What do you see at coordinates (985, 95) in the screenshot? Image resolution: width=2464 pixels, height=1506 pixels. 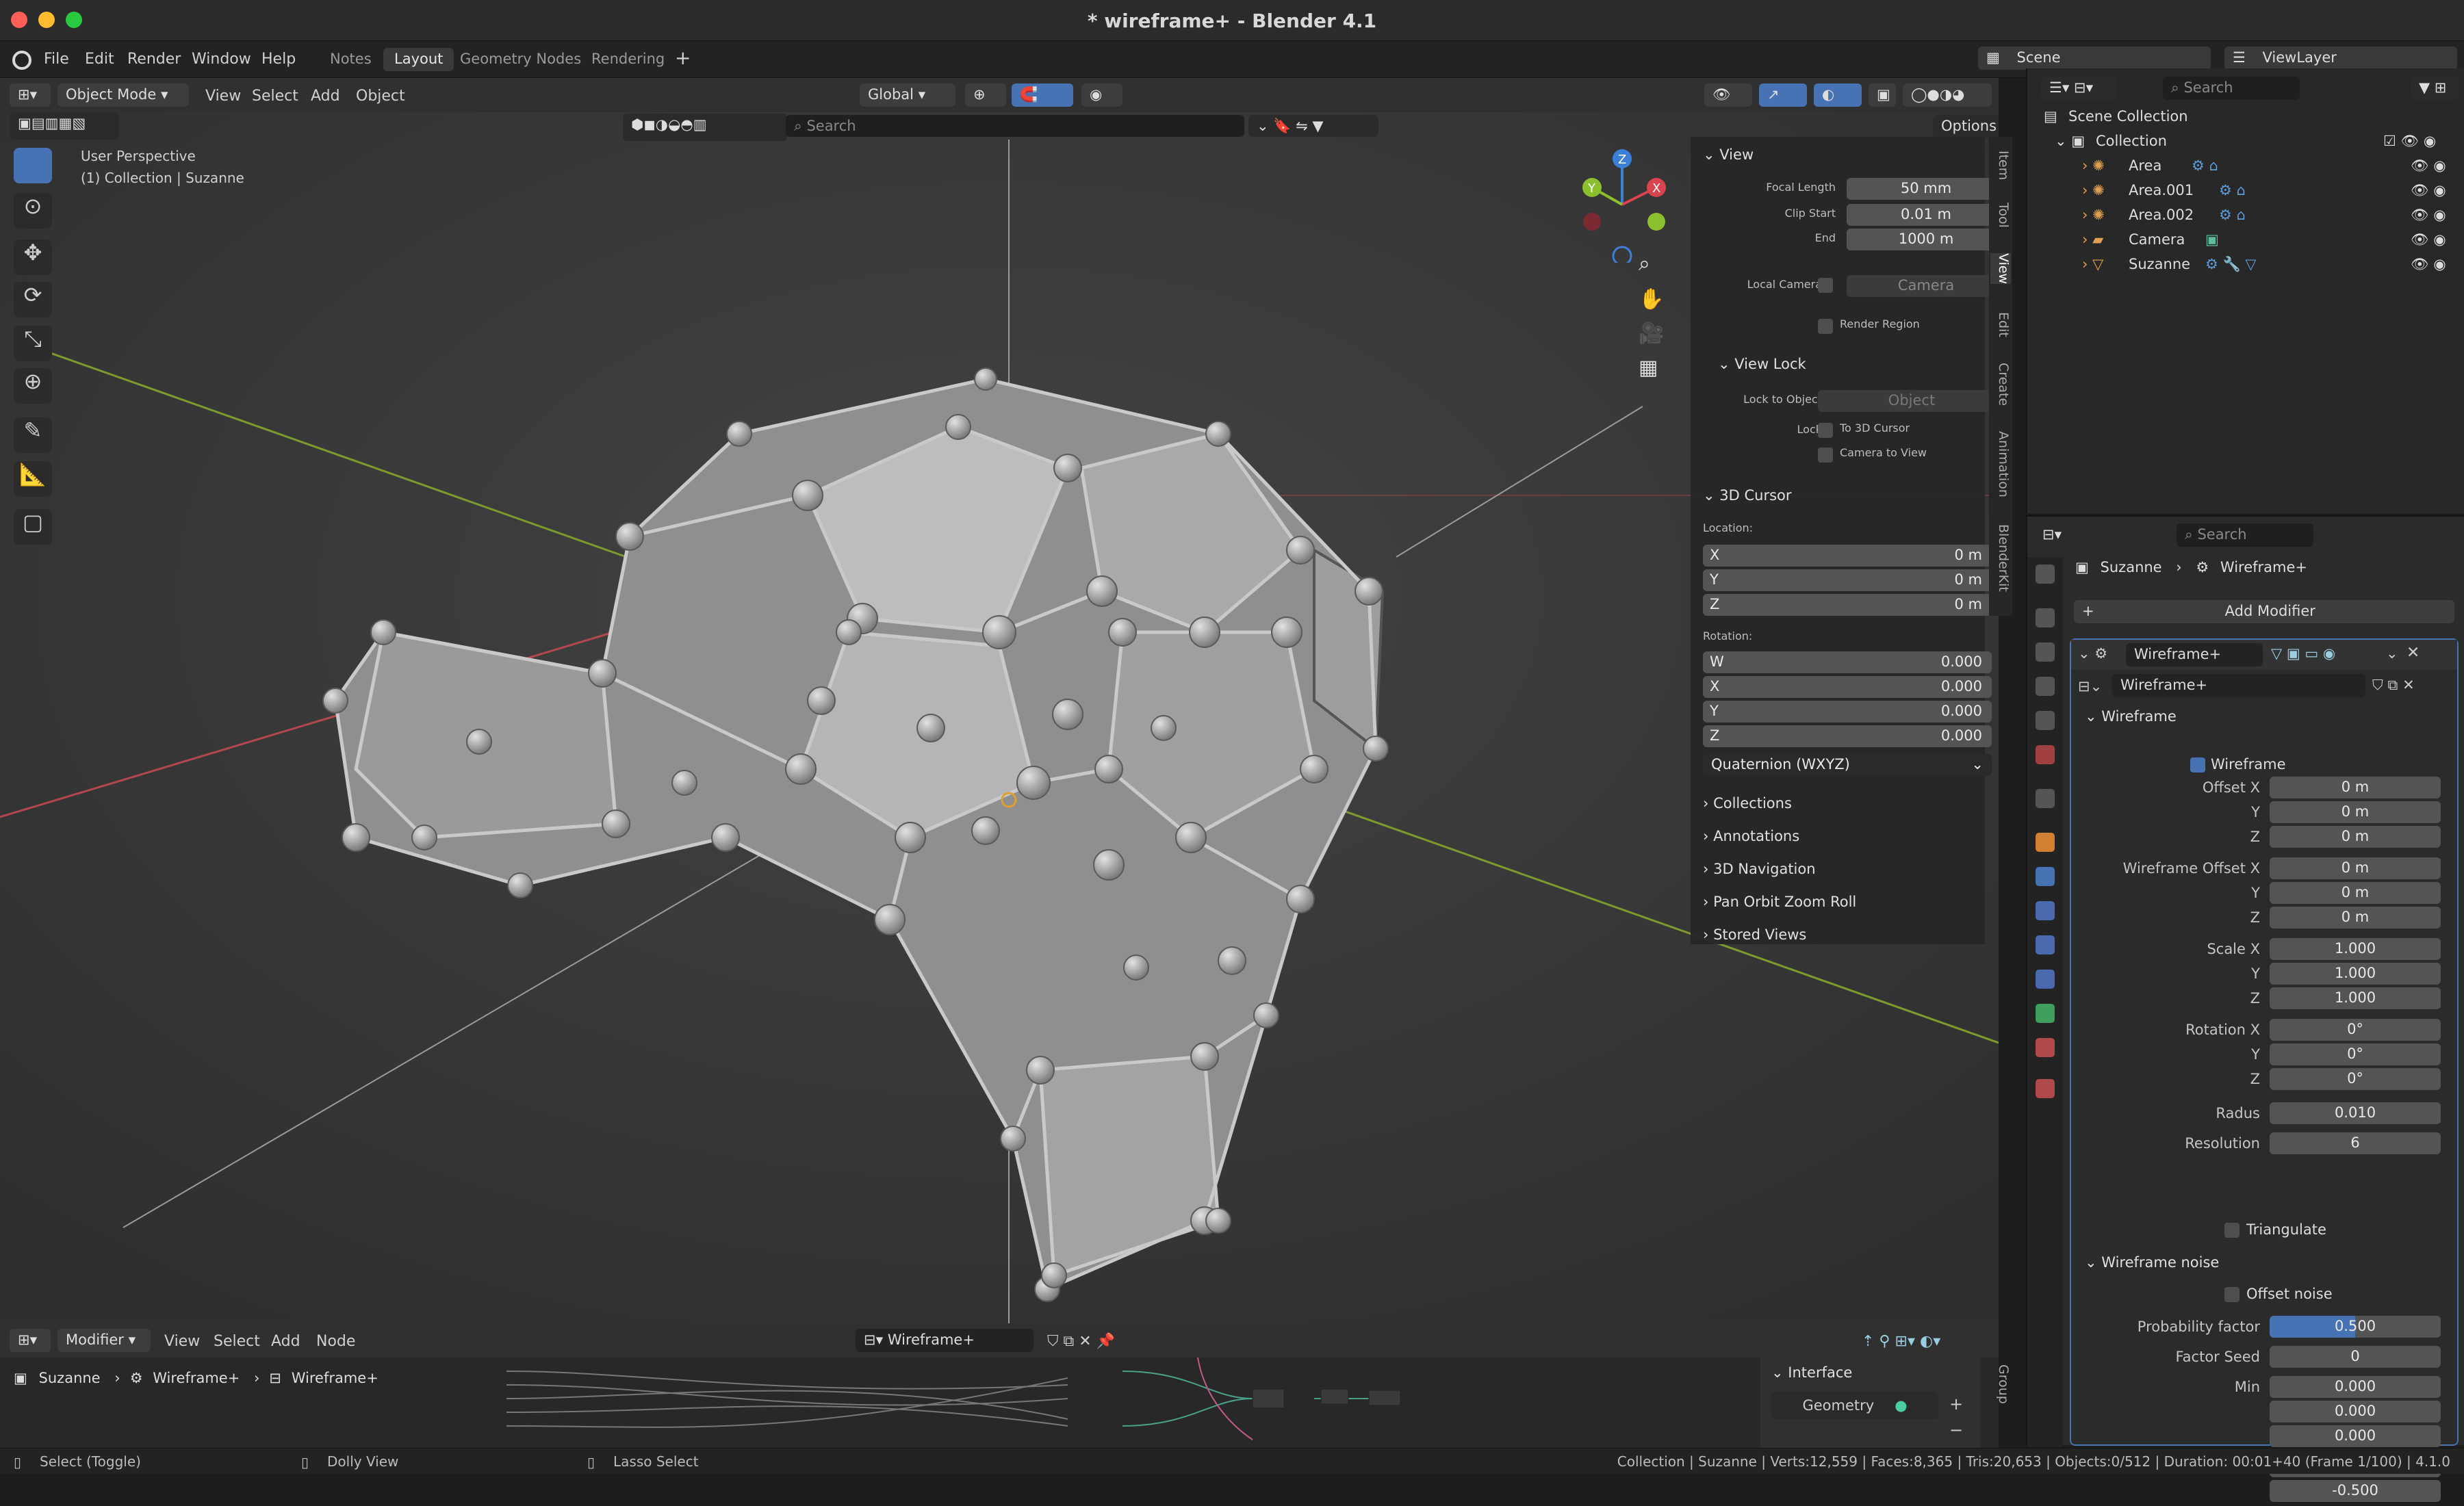 I see `pivot-icon: ⊕` at bounding box center [985, 95].